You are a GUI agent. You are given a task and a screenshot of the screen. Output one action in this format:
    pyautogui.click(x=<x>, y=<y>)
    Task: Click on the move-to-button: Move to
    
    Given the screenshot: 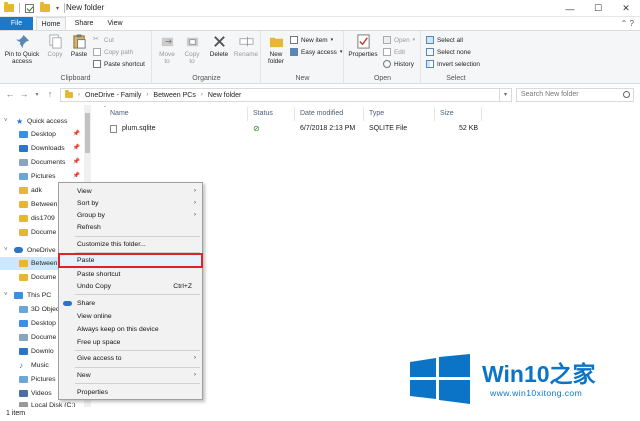 What is the action you would take?
    pyautogui.click(x=167, y=49)
    